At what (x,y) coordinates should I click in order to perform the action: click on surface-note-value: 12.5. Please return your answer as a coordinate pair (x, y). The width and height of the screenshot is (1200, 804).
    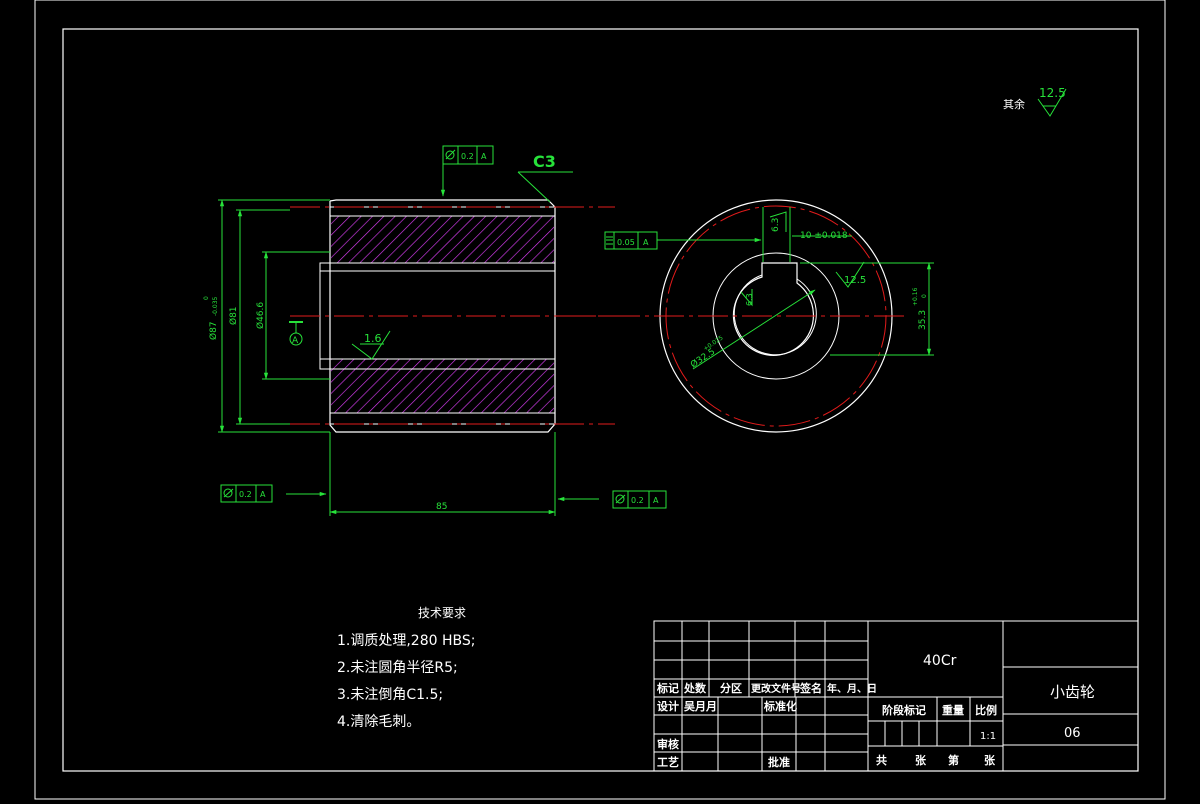
    Looking at the image, I should click on (1052, 93).